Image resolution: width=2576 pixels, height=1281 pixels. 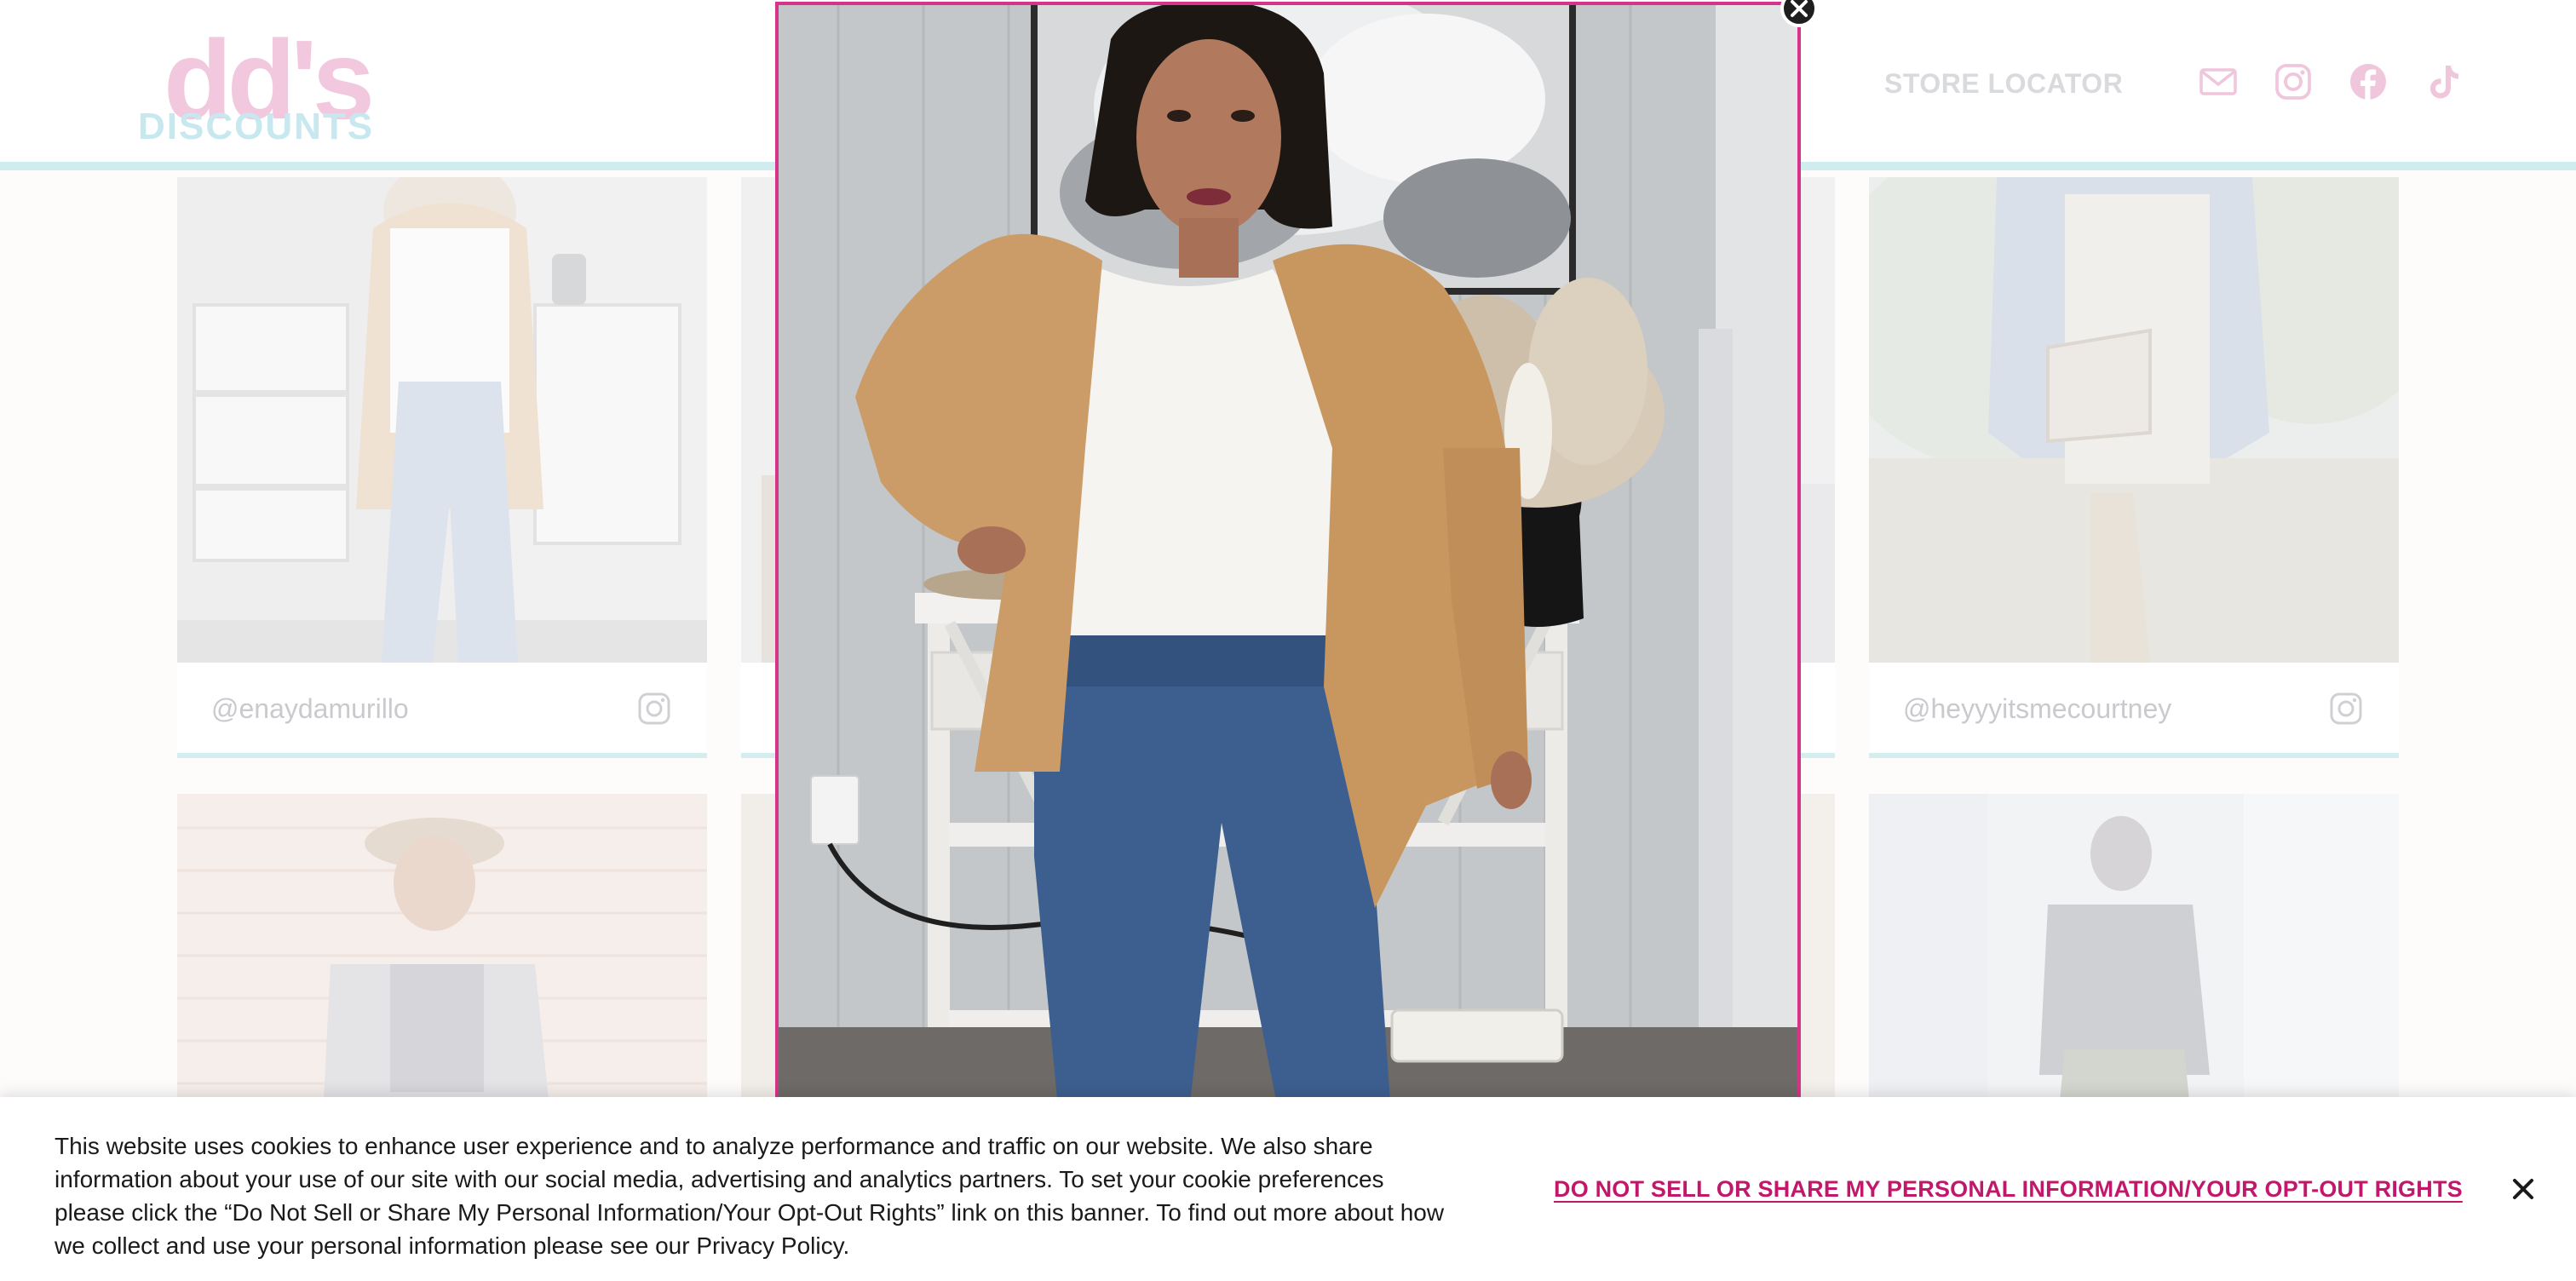 I want to click on dds-discounts-logo: dd's DISCOUNTS, so click(x=256, y=86).